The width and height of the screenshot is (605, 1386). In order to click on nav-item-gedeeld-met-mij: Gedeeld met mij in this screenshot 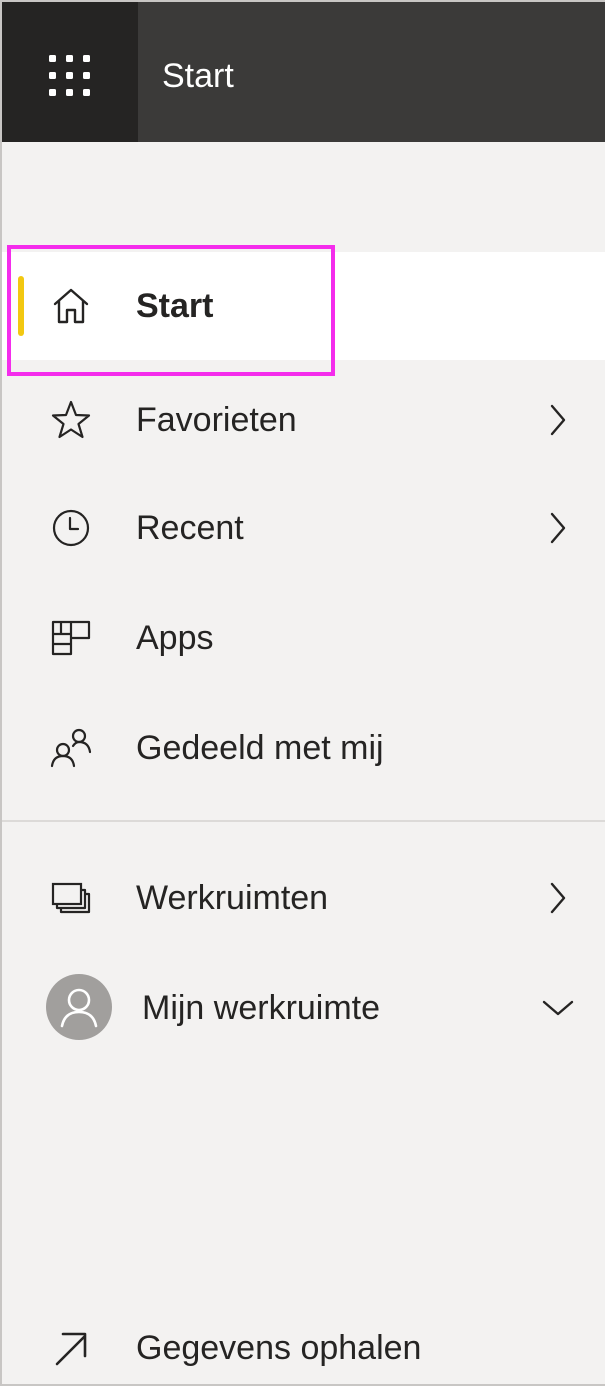, I will do `click(303, 748)`.